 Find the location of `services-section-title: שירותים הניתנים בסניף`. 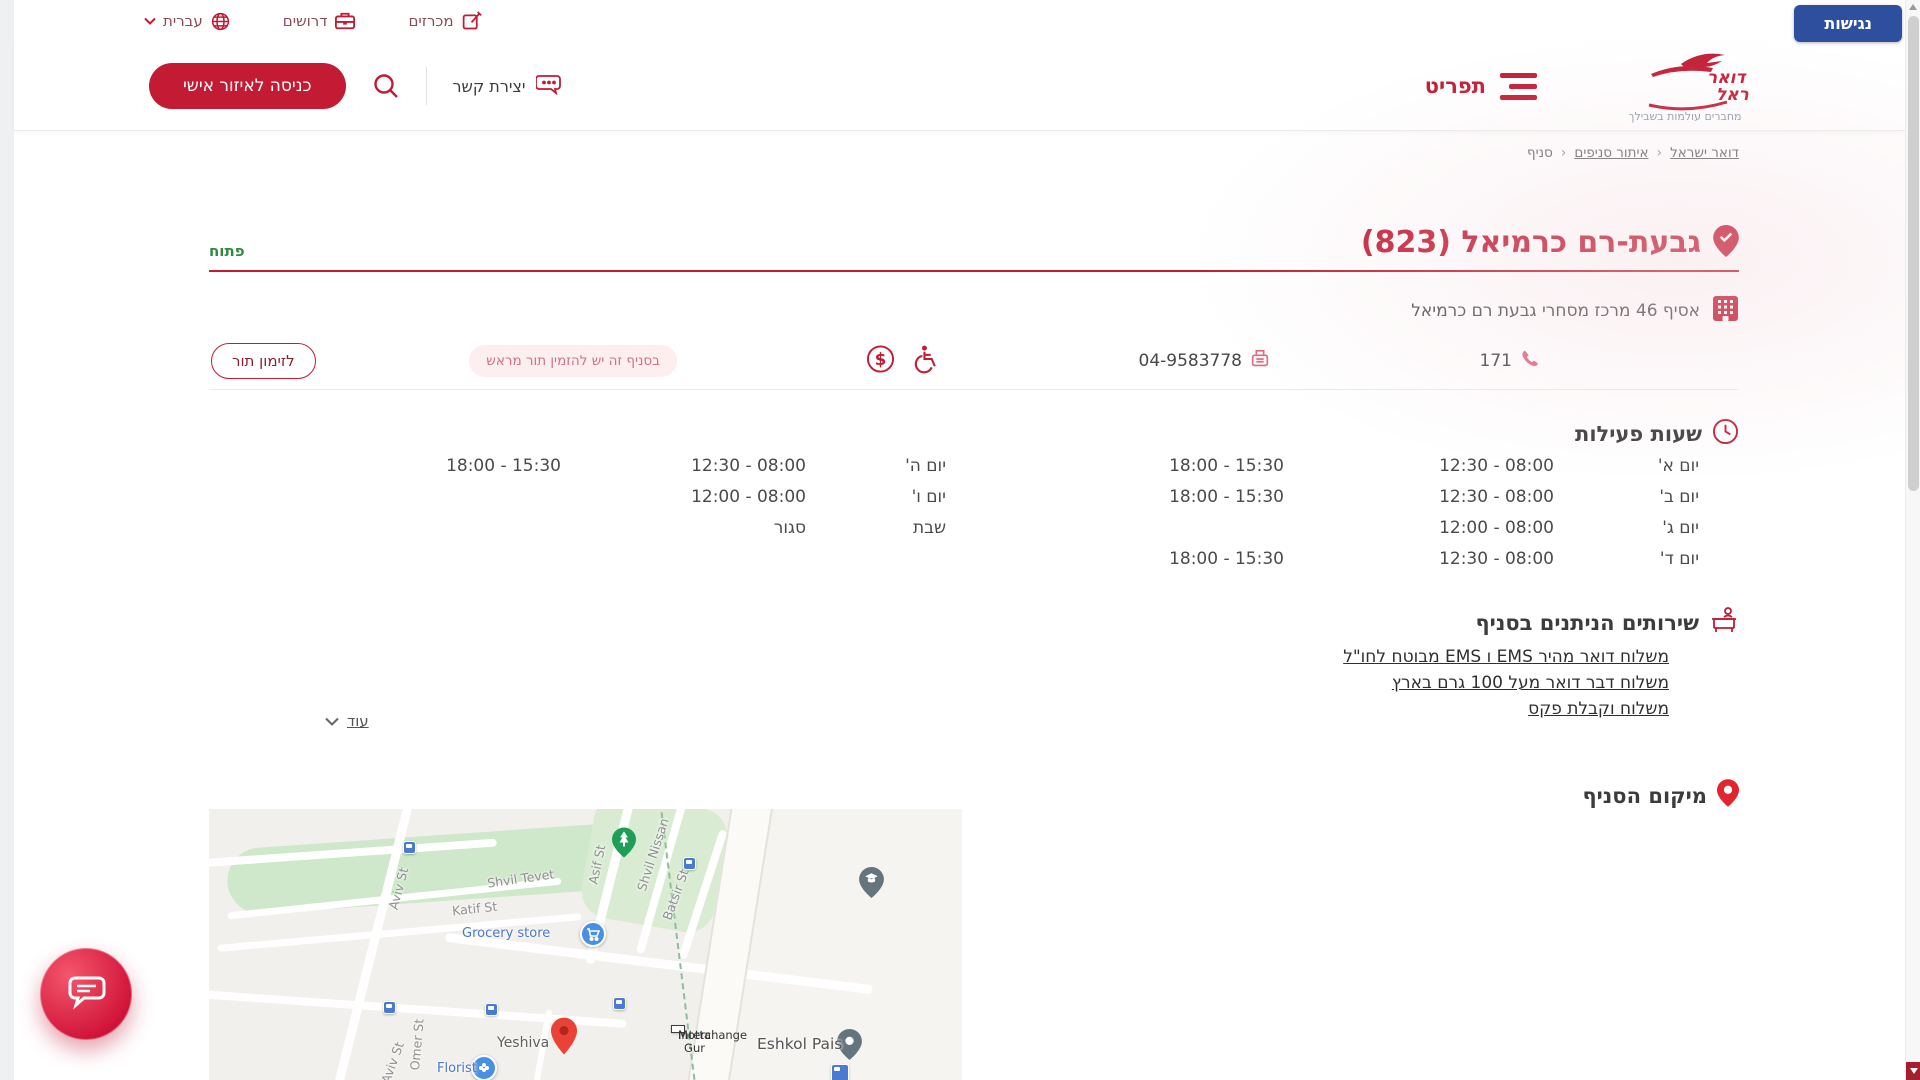

services-section-title: שירותים הניתנים בסניף is located at coordinates (1607, 622).